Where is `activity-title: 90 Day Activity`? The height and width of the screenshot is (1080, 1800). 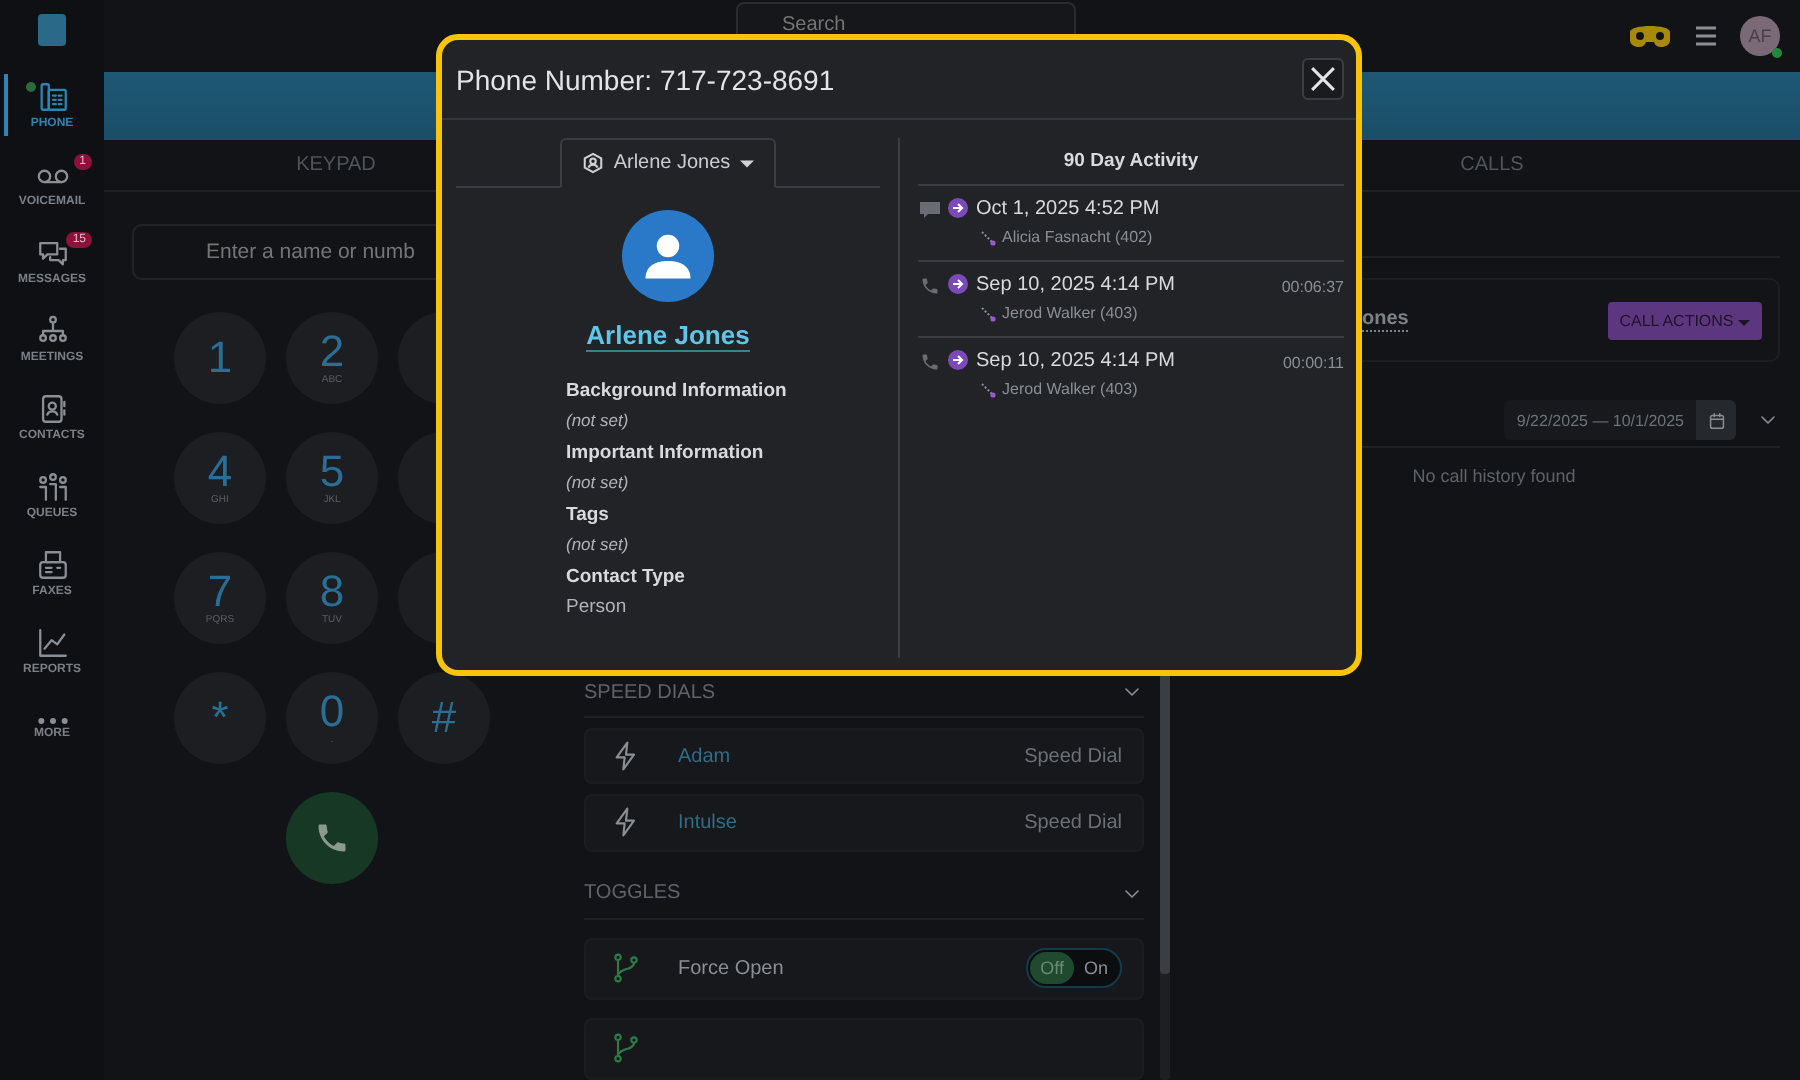 activity-title: 90 Day Activity is located at coordinates (1131, 162).